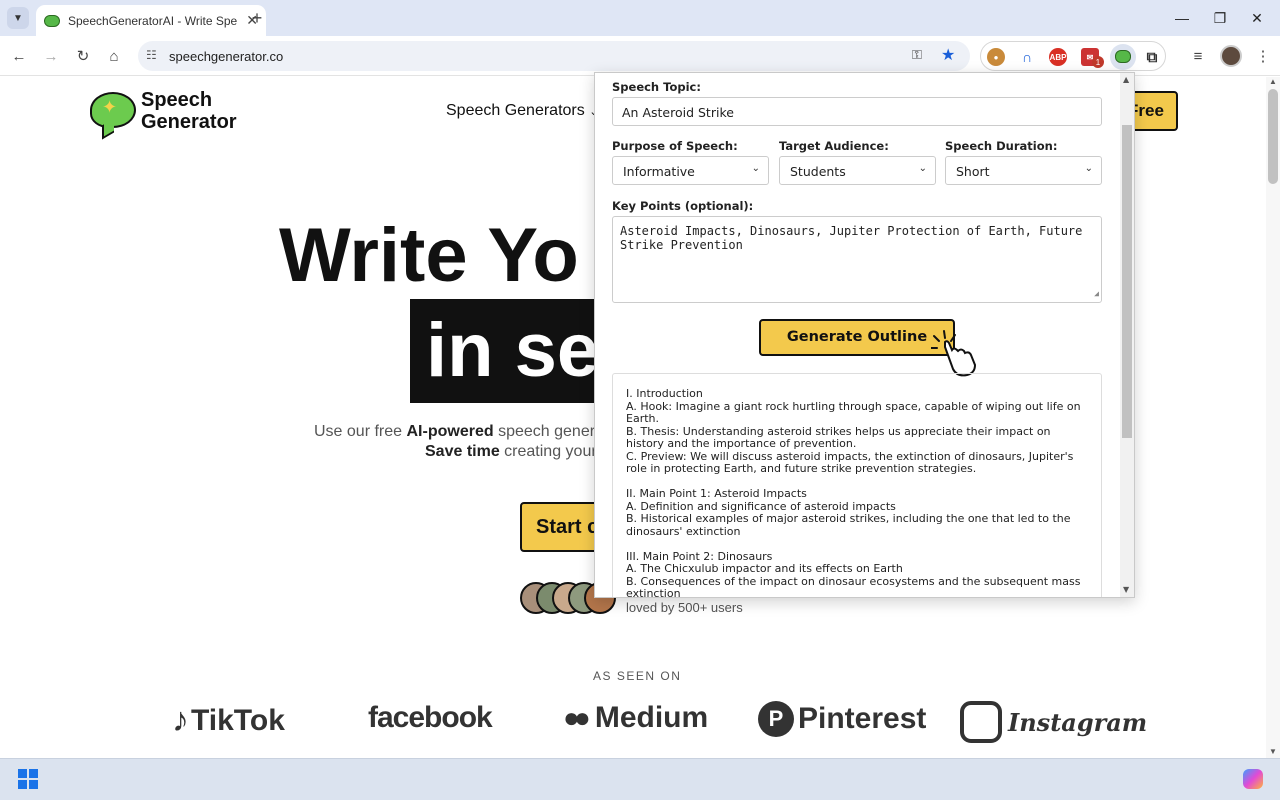 This screenshot has height=800, width=1280. I want to click on nav-speech-generators-label: Speech Generators, so click(515, 110).